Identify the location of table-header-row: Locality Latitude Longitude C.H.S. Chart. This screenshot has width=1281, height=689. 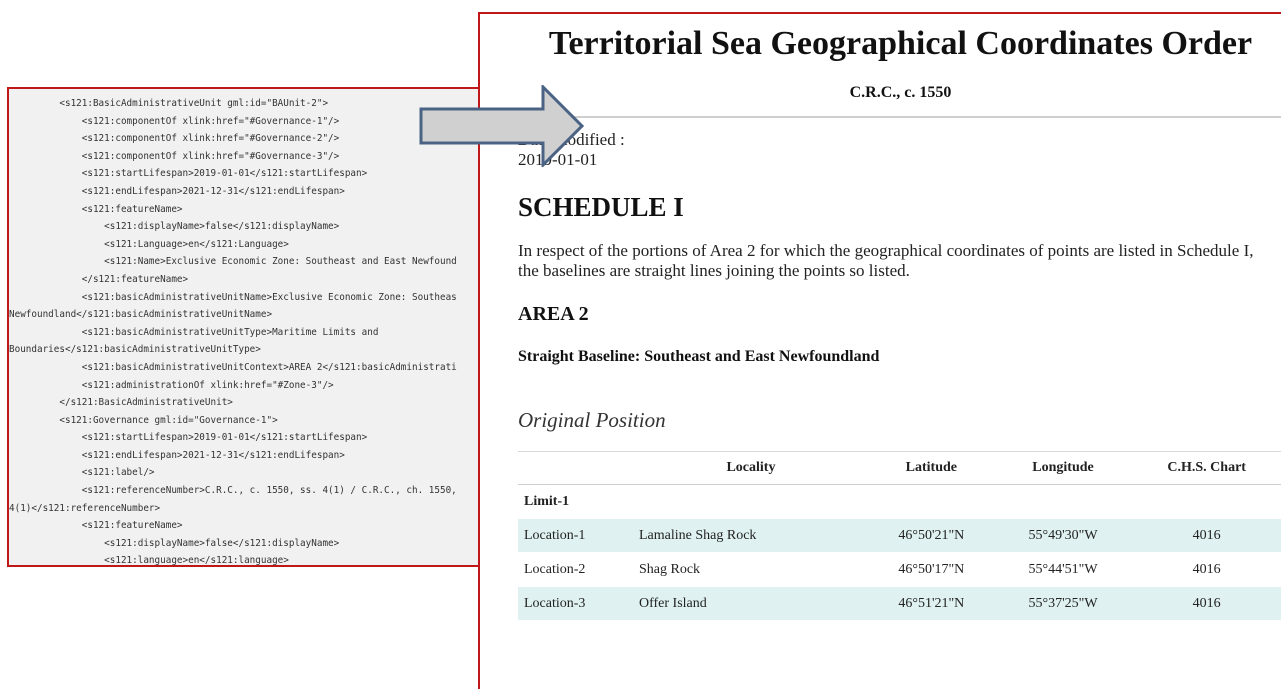
(899, 468).